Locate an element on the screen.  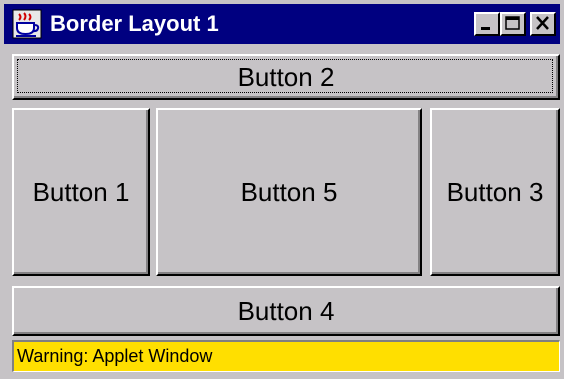
west-button-label: Button 1 is located at coordinates (81, 191).